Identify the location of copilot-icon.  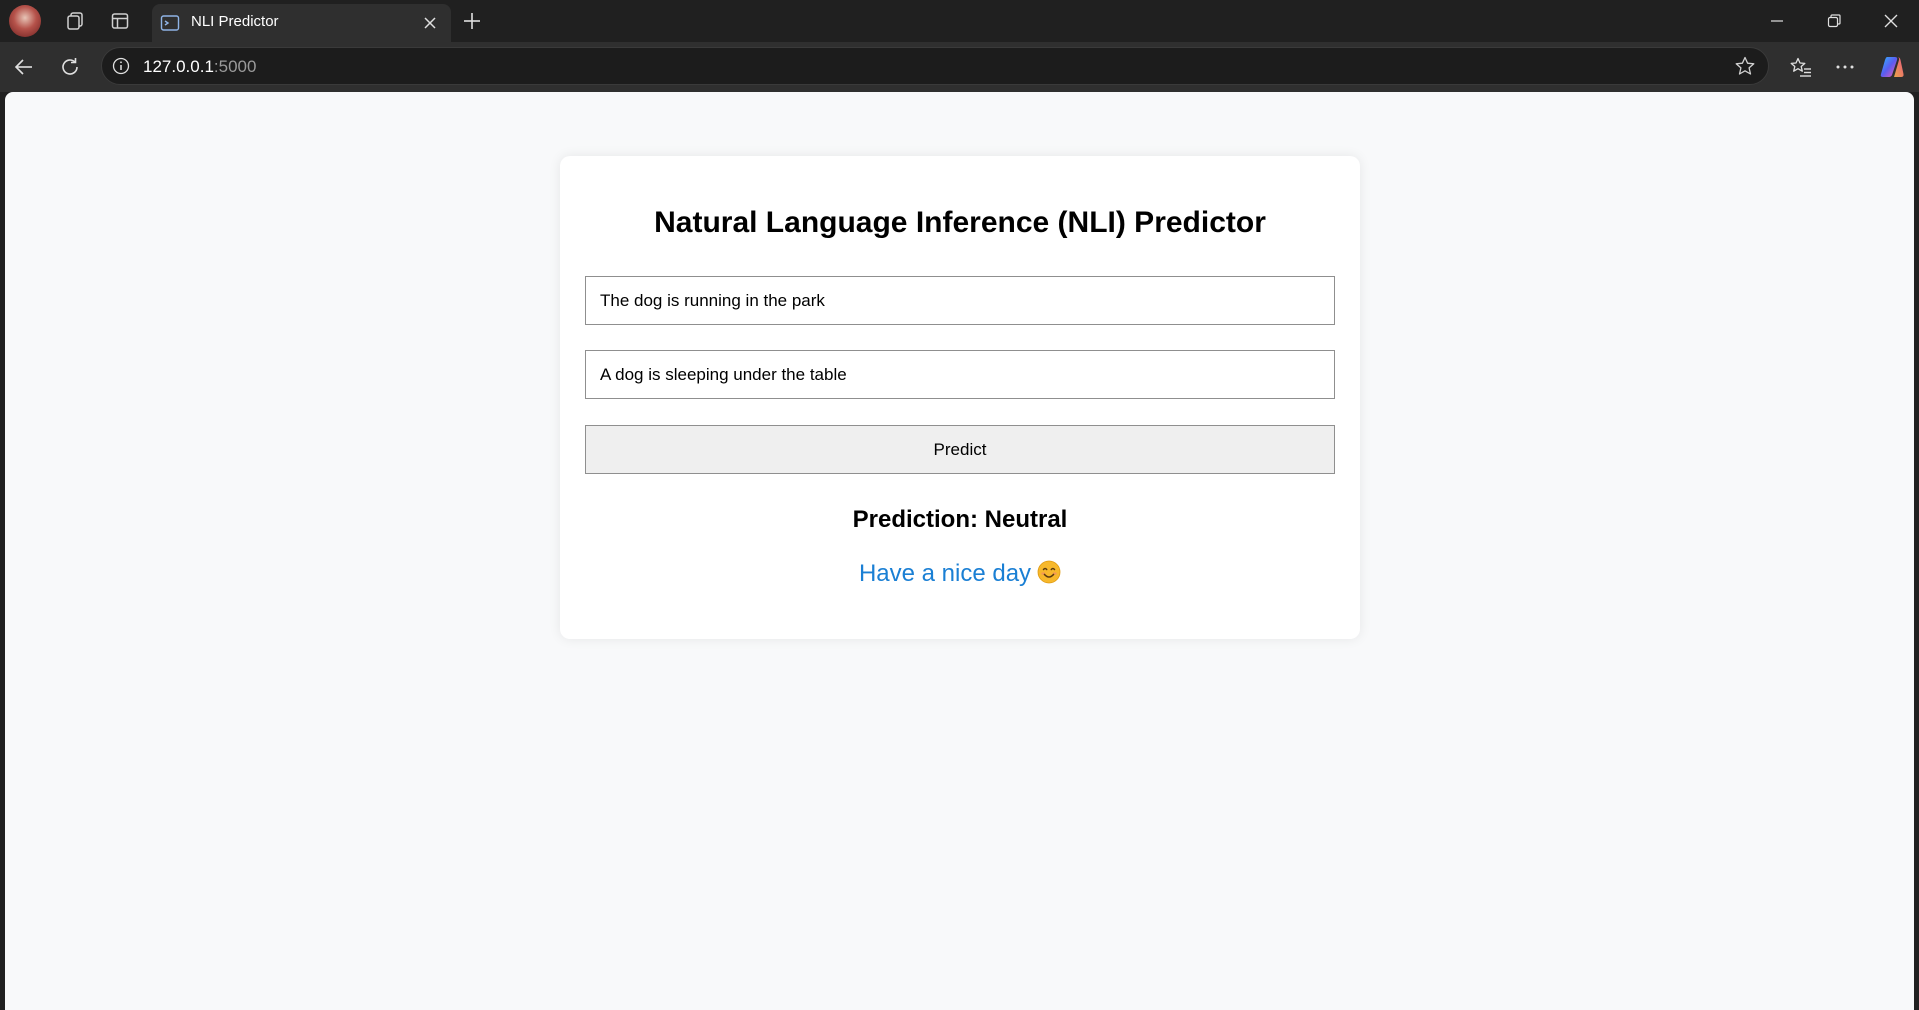
(1892, 67).